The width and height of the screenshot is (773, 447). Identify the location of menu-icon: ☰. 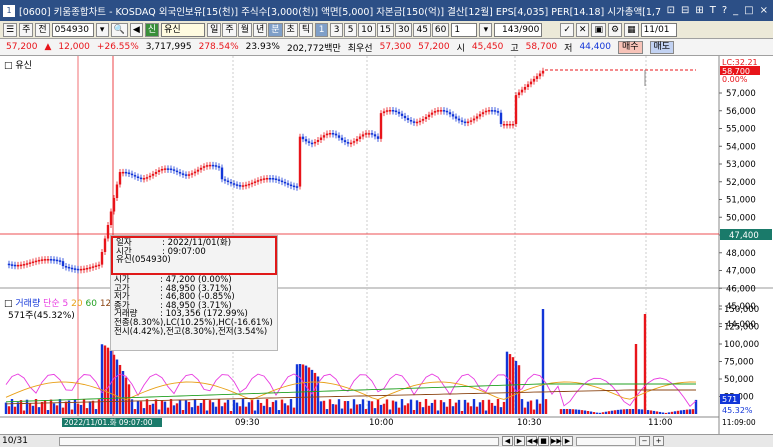
(10, 29).